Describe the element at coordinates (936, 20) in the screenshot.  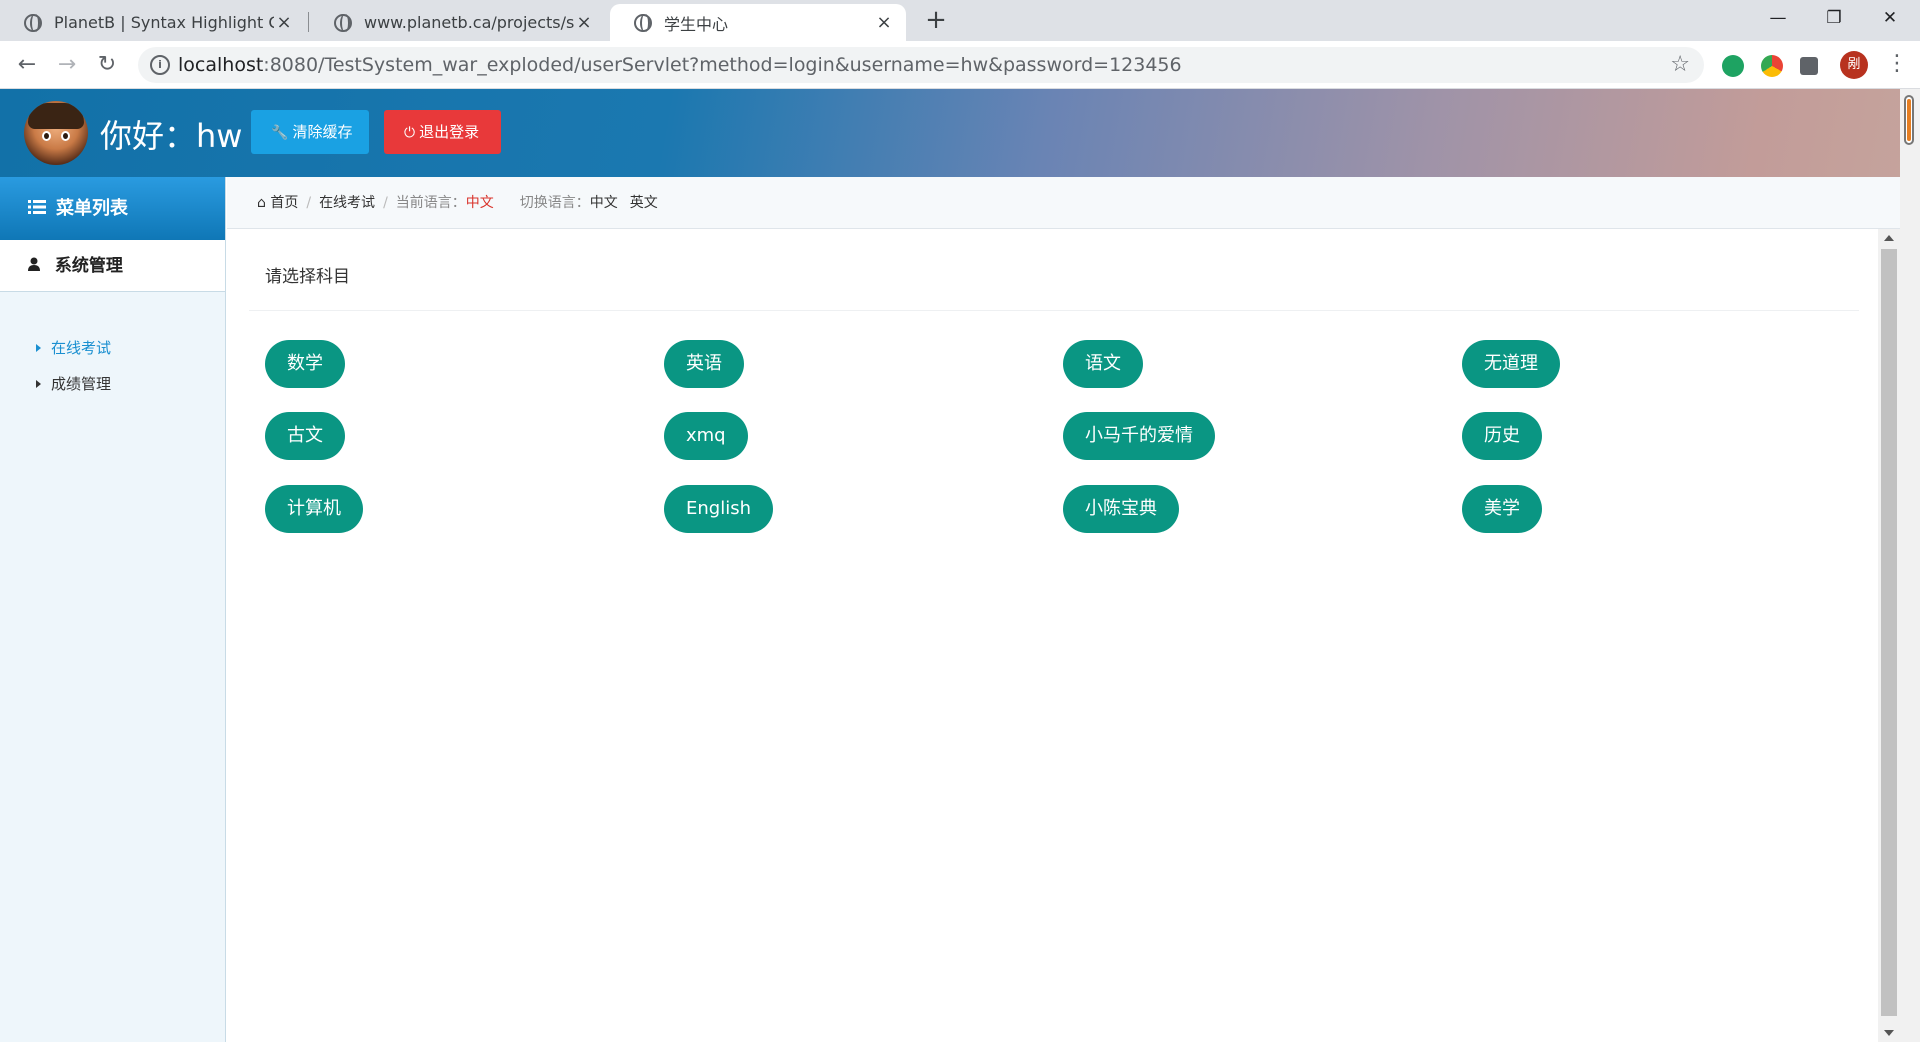
I see `new-tab-button: +` at that location.